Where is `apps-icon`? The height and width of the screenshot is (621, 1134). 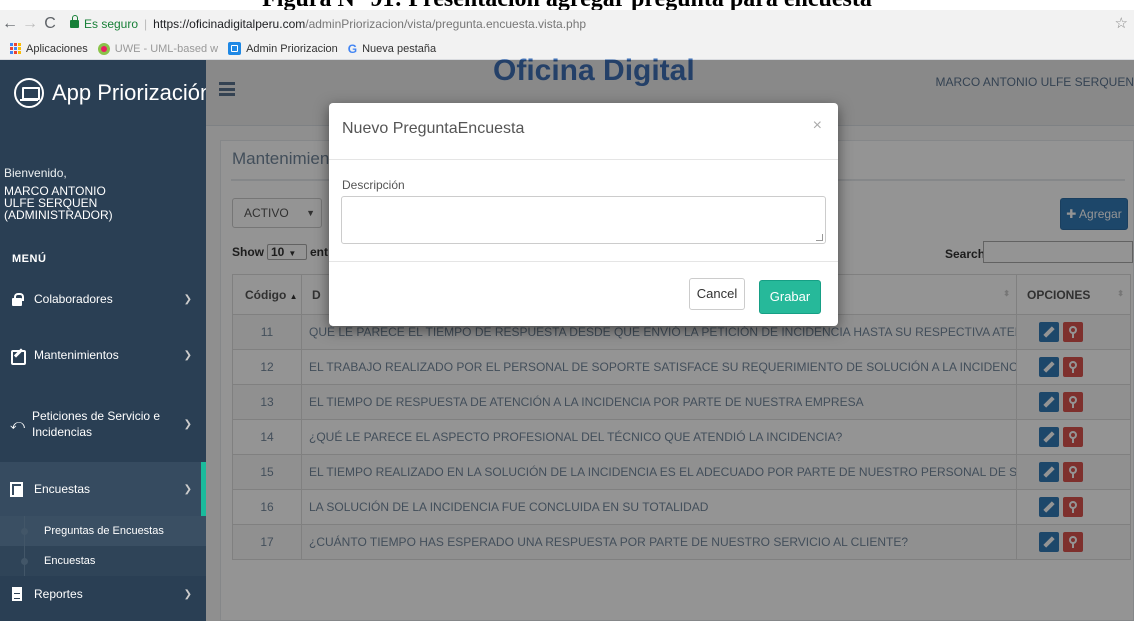
apps-icon is located at coordinates (15, 48).